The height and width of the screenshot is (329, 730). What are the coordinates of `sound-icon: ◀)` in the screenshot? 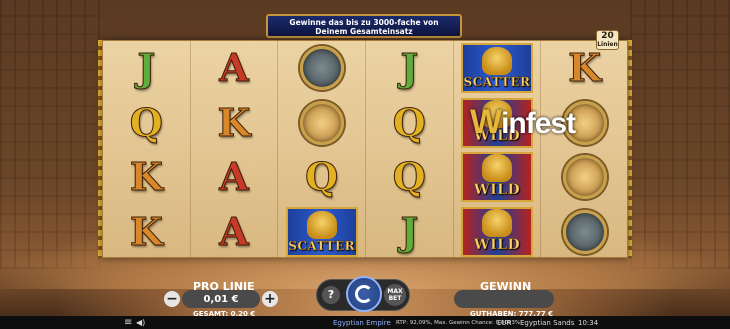 It's located at (140, 322).